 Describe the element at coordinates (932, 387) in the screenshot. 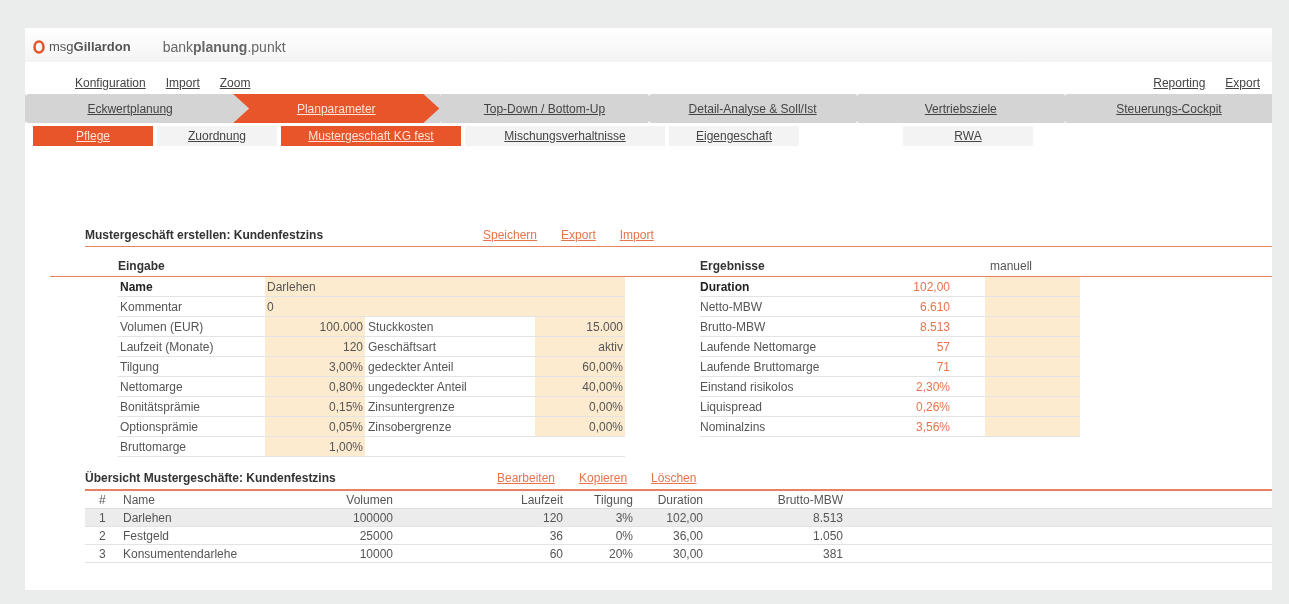

I see `result-value: 2,30%` at that location.